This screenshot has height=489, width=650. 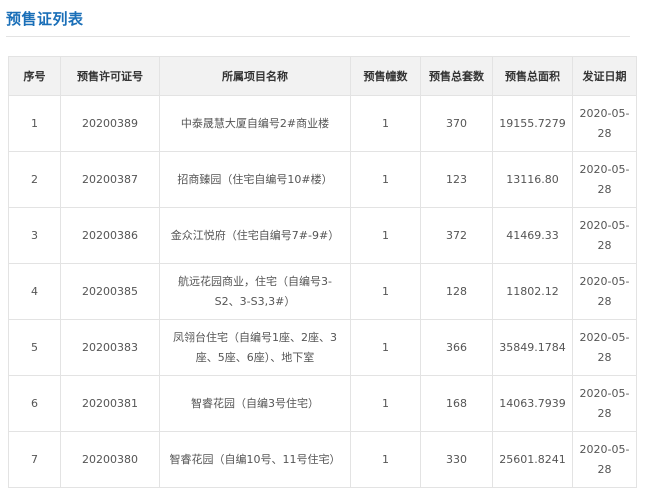 What do you see at coordinates (255, 291) in the screenshot?
I see `cell-project: 航远花园商业，住宅（自编号3-S2、3-S3,3#）` at bounding box center [255, 291].